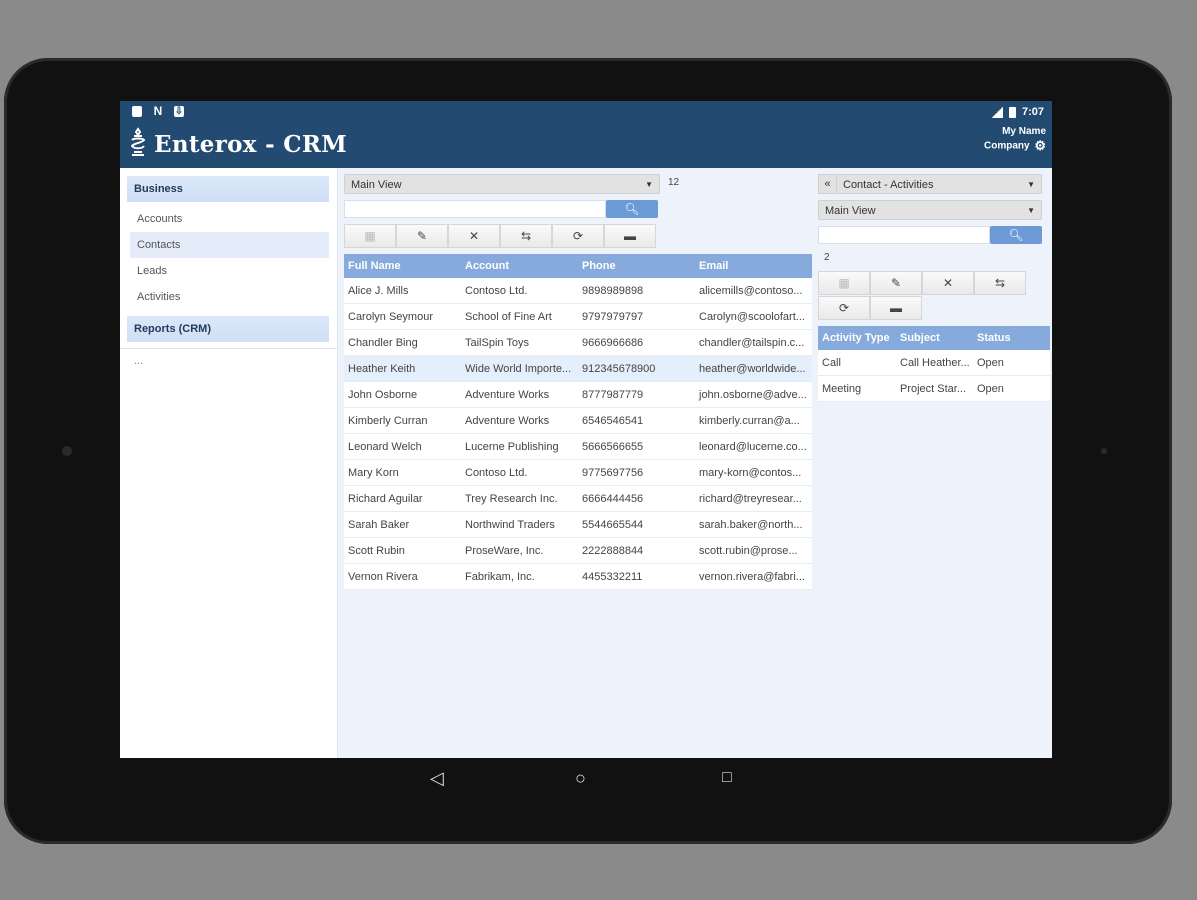 This screenshot has height=900, width=1197. What do you see at coordinates (636, 394) in the screenshot?
I see `cell-phone: 8777987779` at bounding box center [636, 394].